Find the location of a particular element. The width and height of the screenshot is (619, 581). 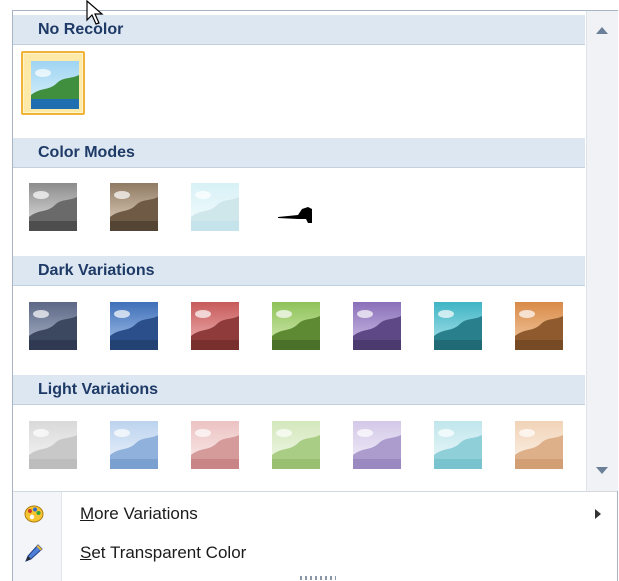

set-transparent-color-label: Set Transparent Color is located at coordinates (163, 553).